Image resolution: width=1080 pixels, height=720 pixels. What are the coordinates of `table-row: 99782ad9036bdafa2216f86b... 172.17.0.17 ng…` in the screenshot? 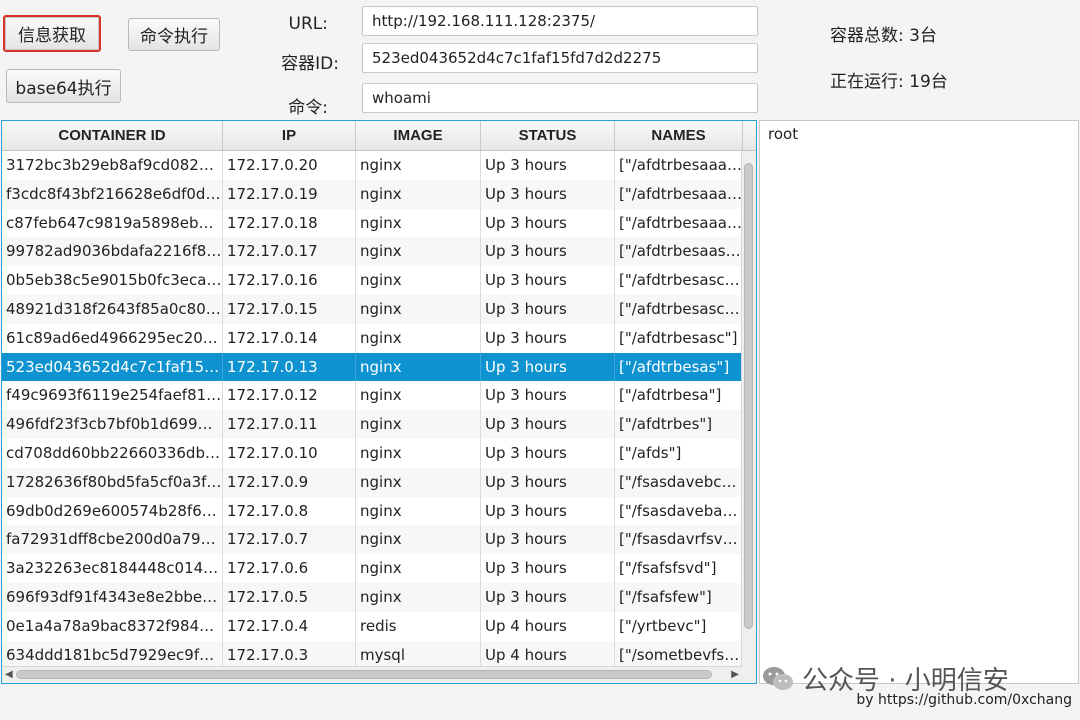 It's located at (372, 252).